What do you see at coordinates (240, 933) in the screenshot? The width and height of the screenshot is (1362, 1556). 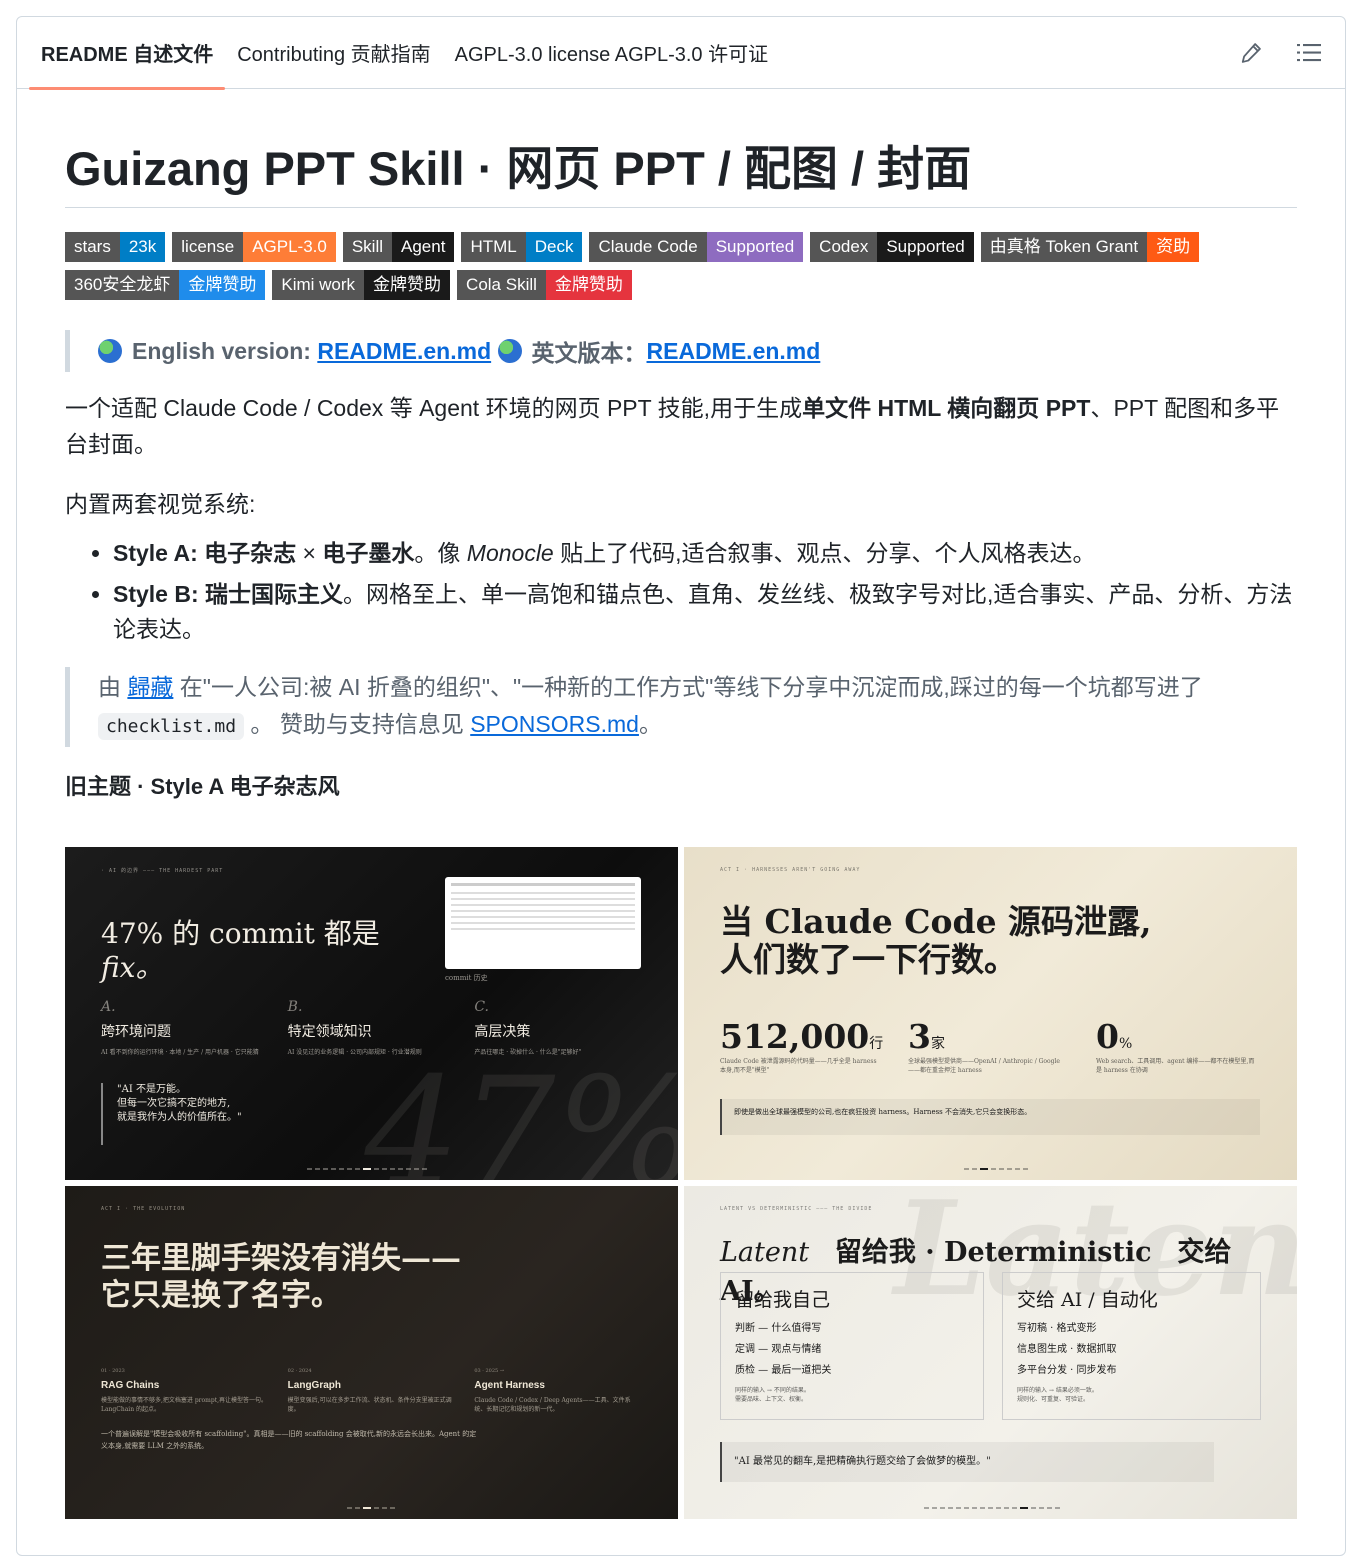 I see `headline-text: 47% 的 commit 都是` at bounding box center [240, 933].